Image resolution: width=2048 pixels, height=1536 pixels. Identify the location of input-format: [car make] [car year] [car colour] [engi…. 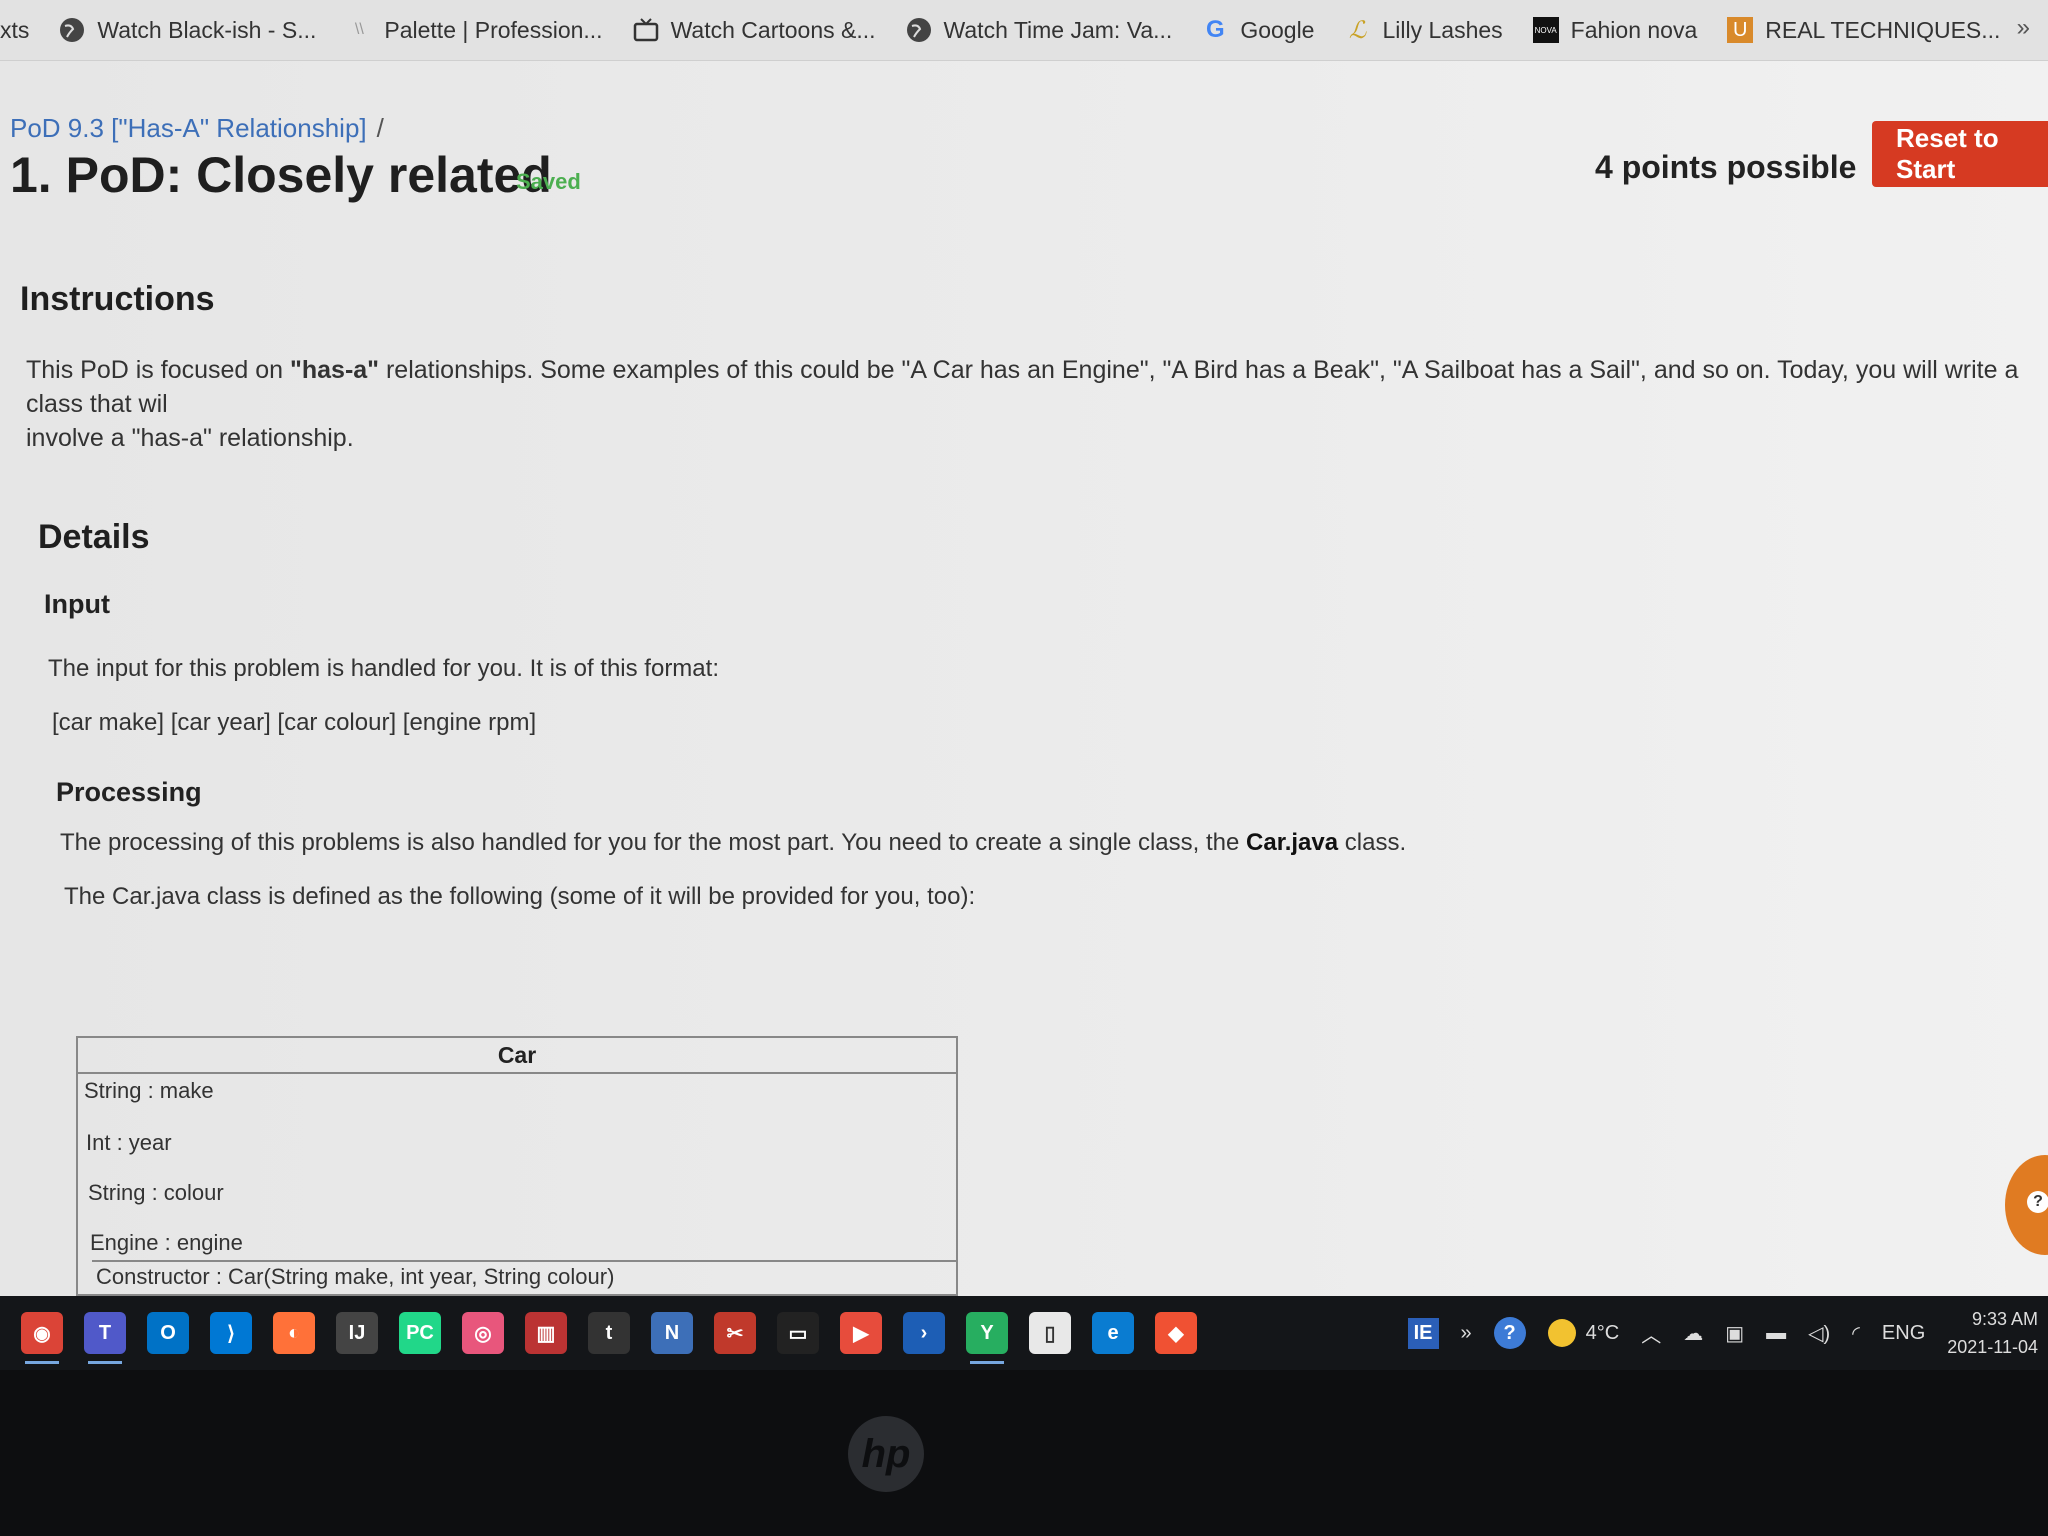
(294, 722).